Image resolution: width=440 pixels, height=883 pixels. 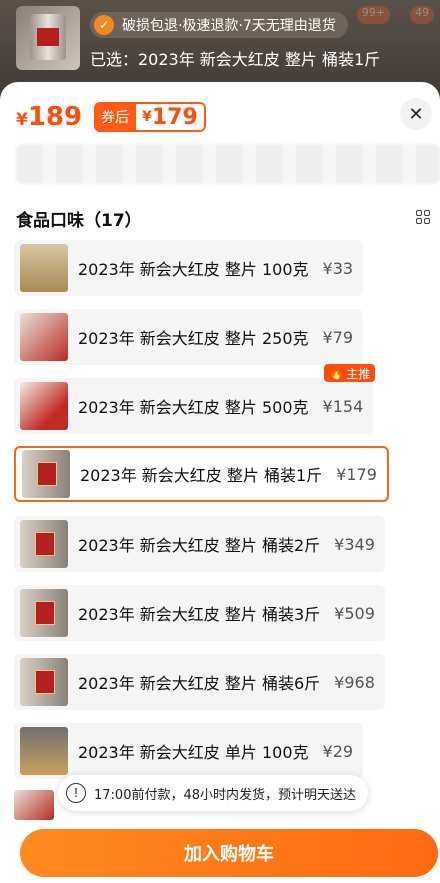 I want to click on sku-option: 2023年 新会大红皮 整片 100克 ¥33, so click(x=189, y=268).